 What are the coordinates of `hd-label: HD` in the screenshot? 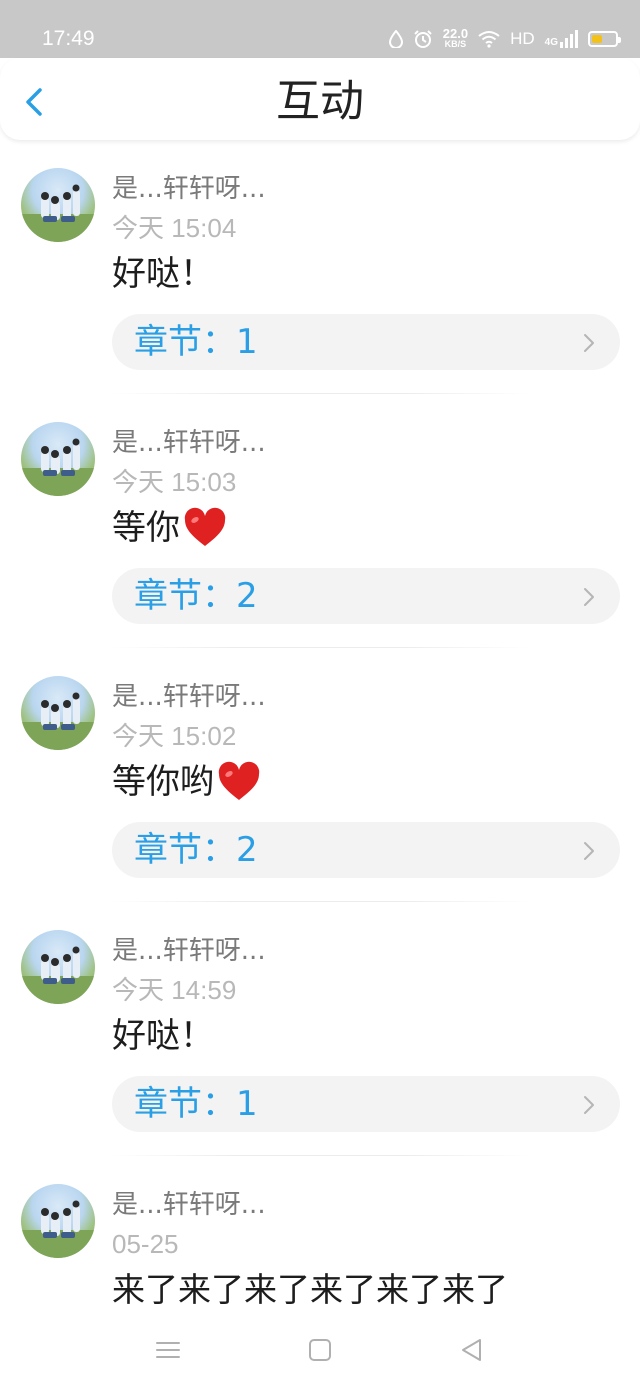 It's located at (522, 38).